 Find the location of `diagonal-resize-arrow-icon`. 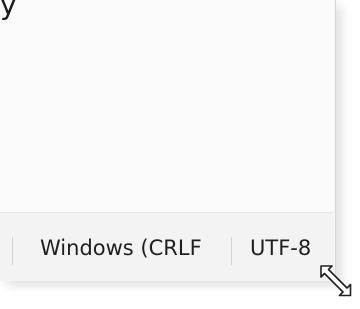

diagonal-resize-arrow-icon is located at coordinates (338, 281).